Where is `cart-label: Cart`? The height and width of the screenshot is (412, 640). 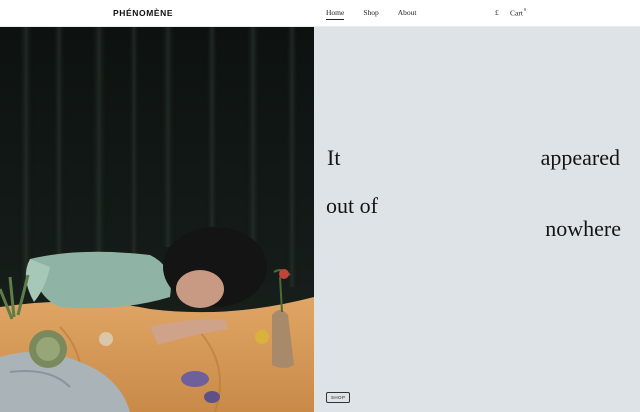
cart-label: Cart is located at coordinates (516, 13).